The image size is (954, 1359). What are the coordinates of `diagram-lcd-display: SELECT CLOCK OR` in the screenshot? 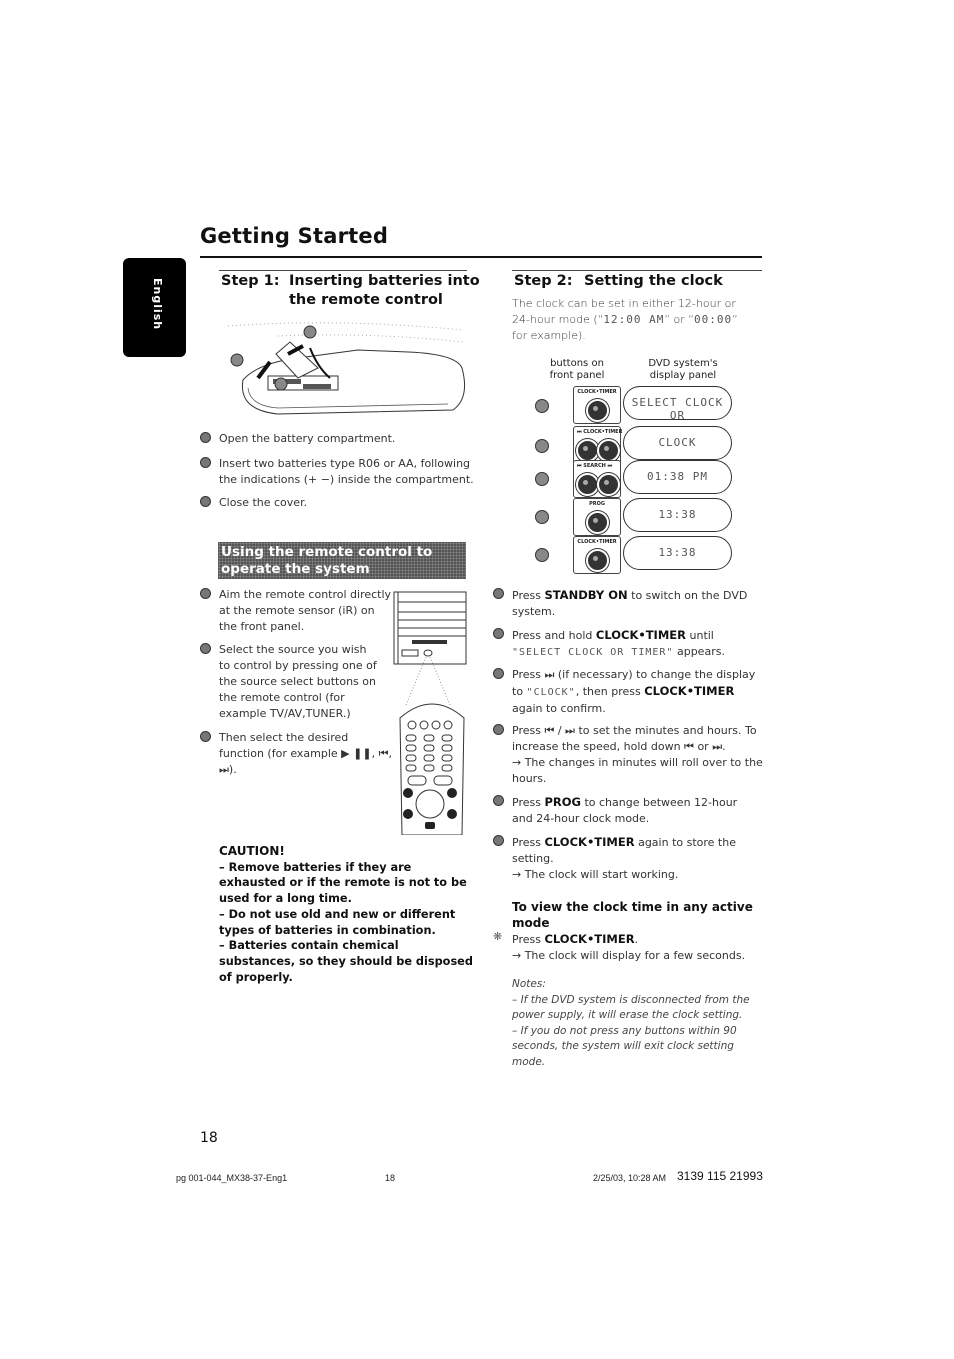 It's located at (677, 404).